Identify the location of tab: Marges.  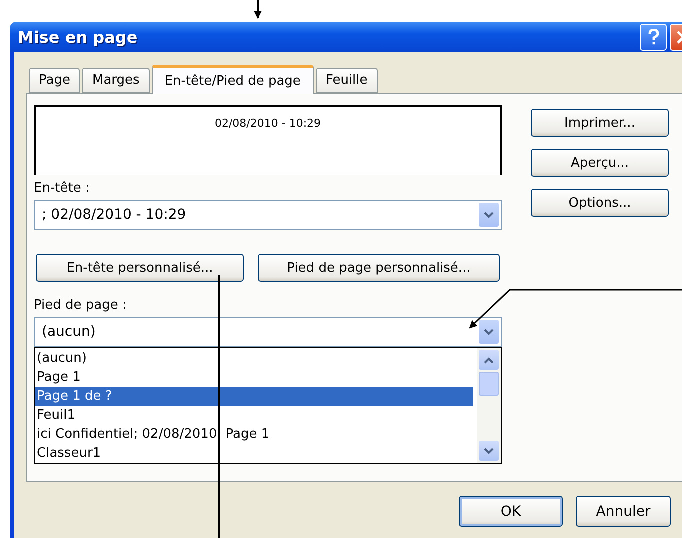
(116, 80).